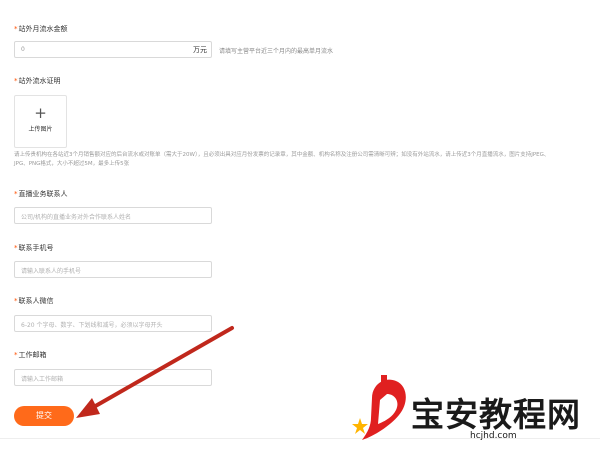 This screenshot has width=600, height=450. Describe the element at coordinates (493, 436) in the screenshot. I see `watermark-url: hcjhd.com` at that location.